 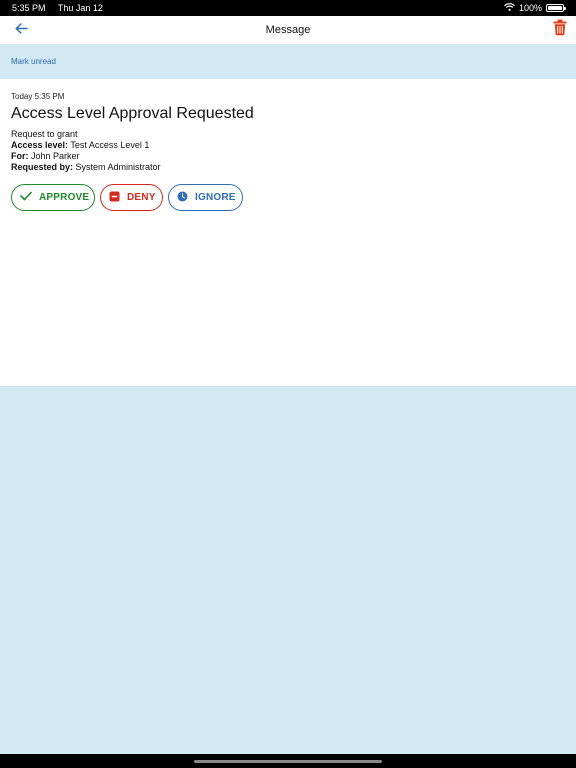 I want to click on nav-bar: Message, so click(x=288, y=30).